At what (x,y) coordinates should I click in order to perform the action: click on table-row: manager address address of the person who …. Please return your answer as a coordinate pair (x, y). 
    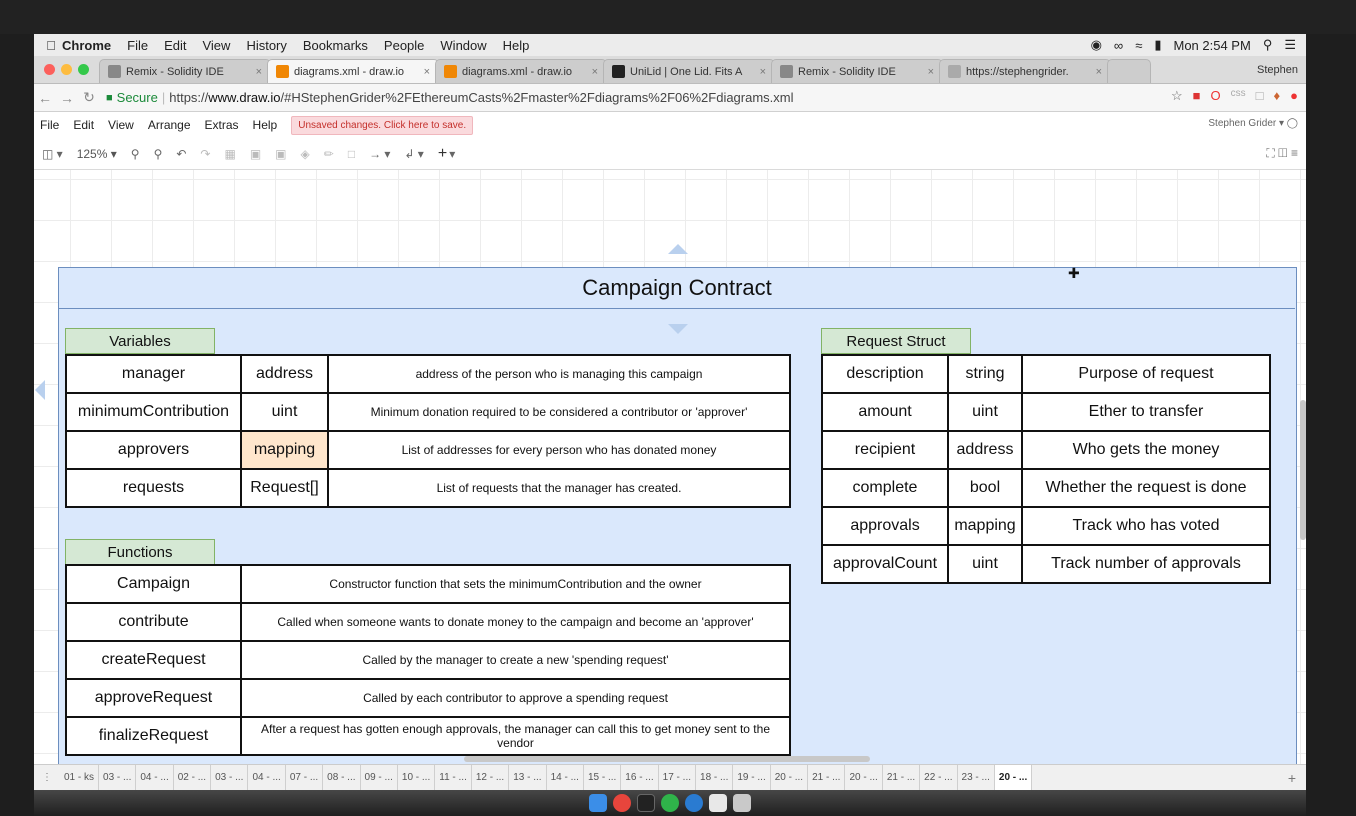
    Looking at the image, I should click on (428, 374).